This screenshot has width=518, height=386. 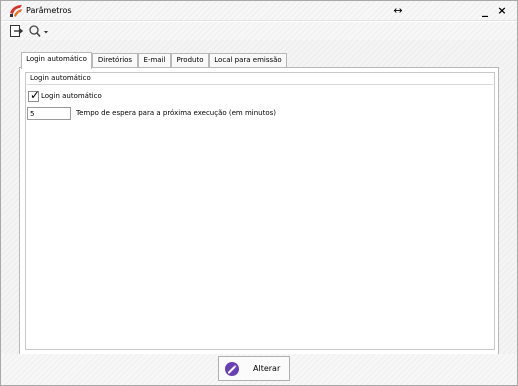 I want to click on dropdown-arrow-icon, so click(x=46, y=32).